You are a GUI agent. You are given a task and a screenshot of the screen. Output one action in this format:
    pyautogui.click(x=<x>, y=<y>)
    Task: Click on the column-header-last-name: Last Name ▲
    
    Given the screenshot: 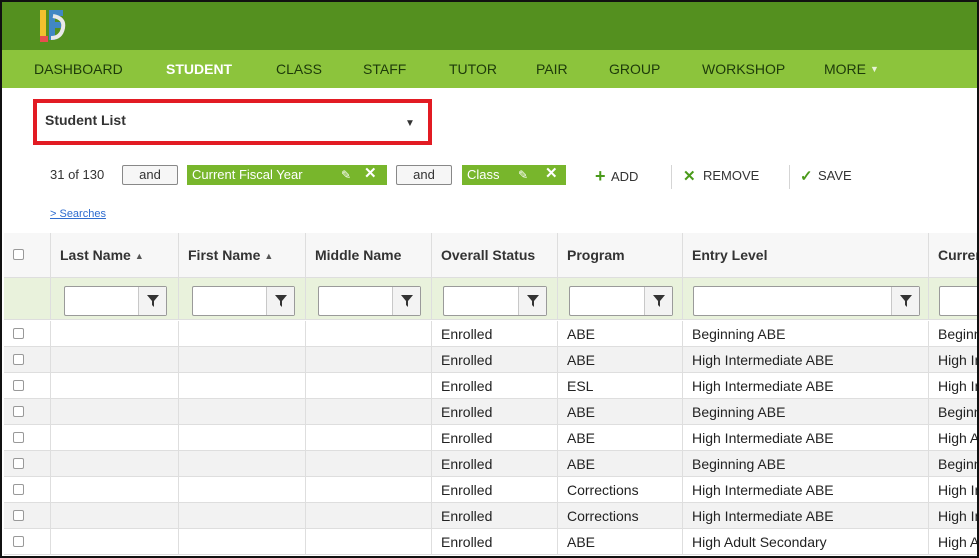 What is the action you would take?
    pyautogui.click(x=115, y=255)
    